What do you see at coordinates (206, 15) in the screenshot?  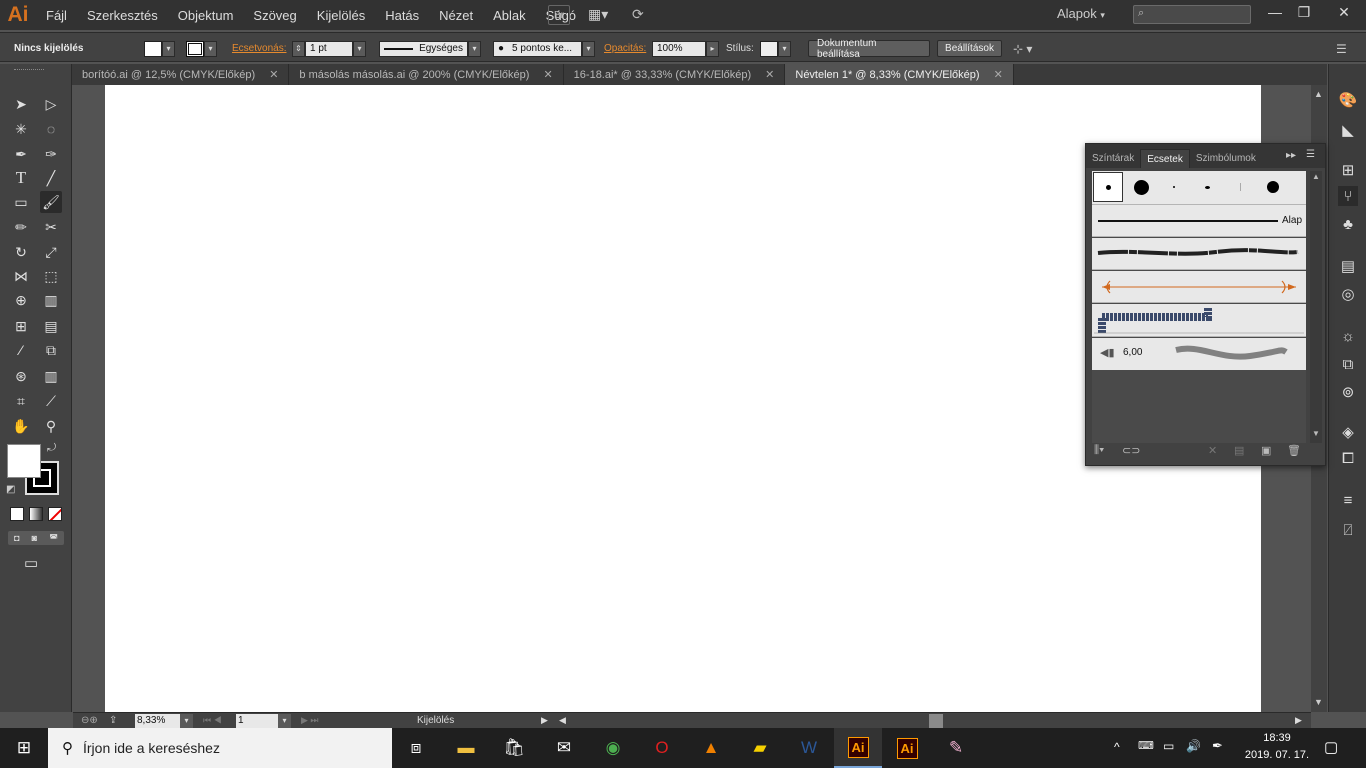 I see `menu-object: Objektum` at bounding box center [206, 15].